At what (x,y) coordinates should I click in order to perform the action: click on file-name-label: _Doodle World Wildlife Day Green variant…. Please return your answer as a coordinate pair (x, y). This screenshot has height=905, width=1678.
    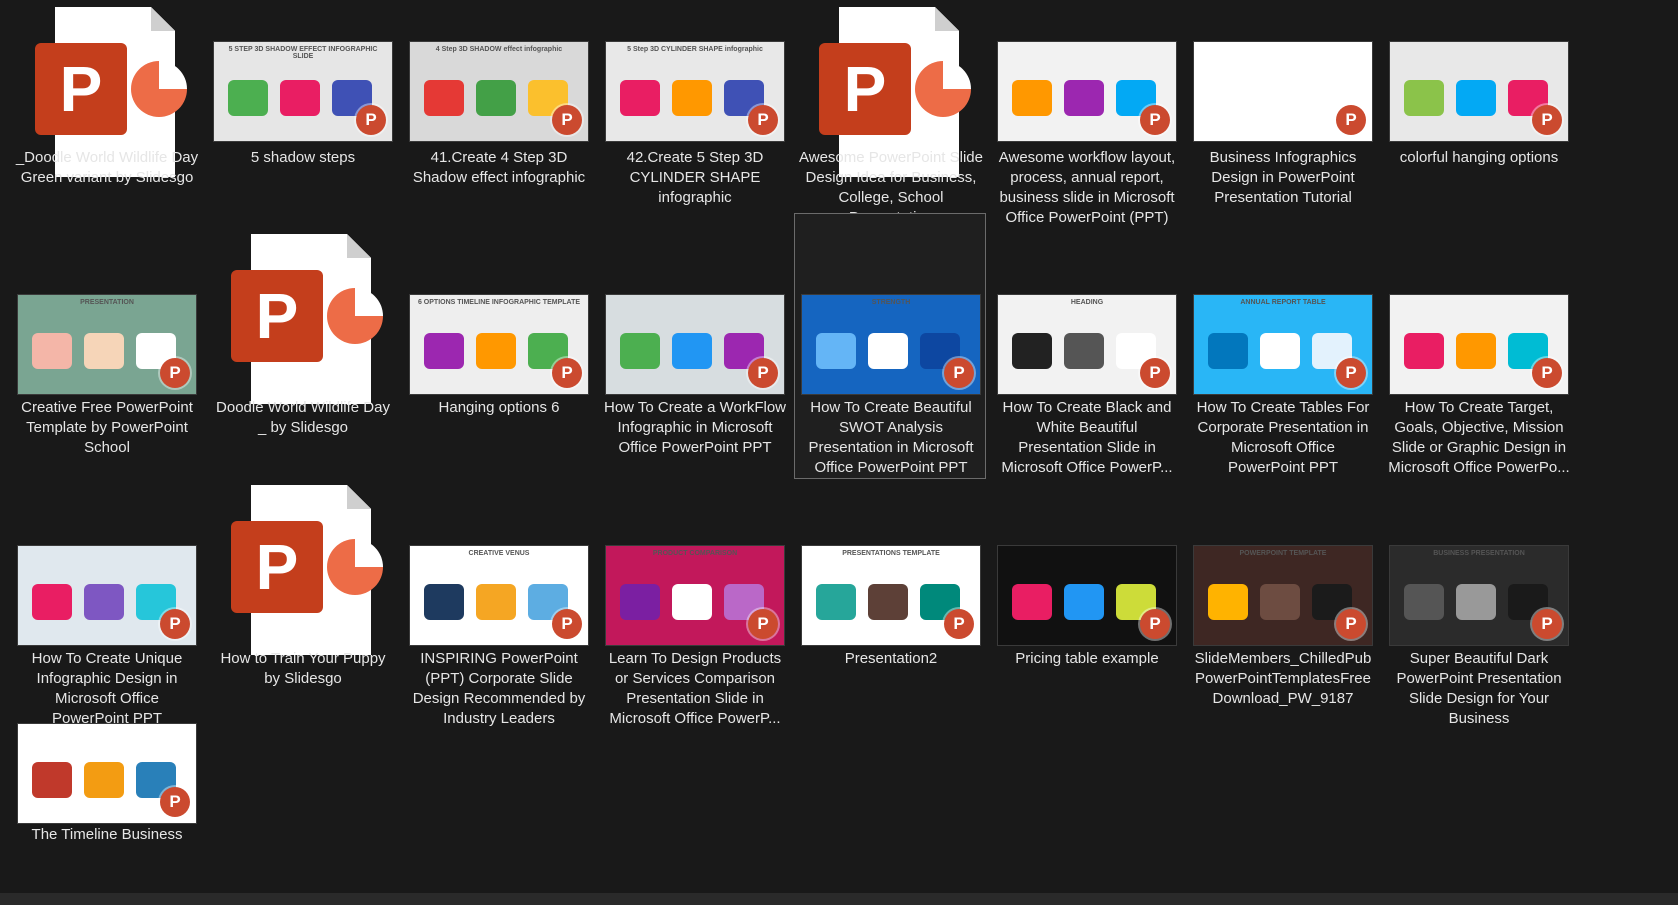
    Looking at the image, I should click on (107, 167).